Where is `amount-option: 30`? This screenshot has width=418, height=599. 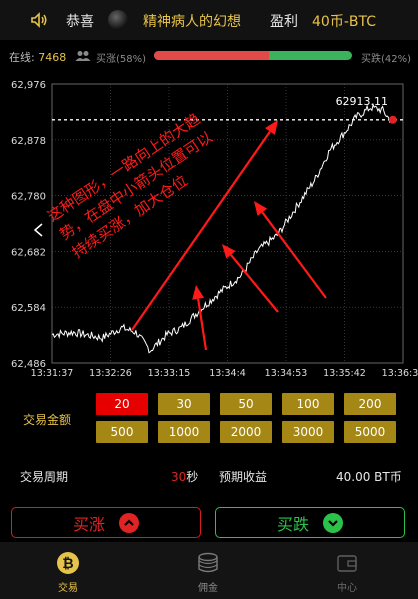 amount-option: 30 is located at coordinates (184, 404).